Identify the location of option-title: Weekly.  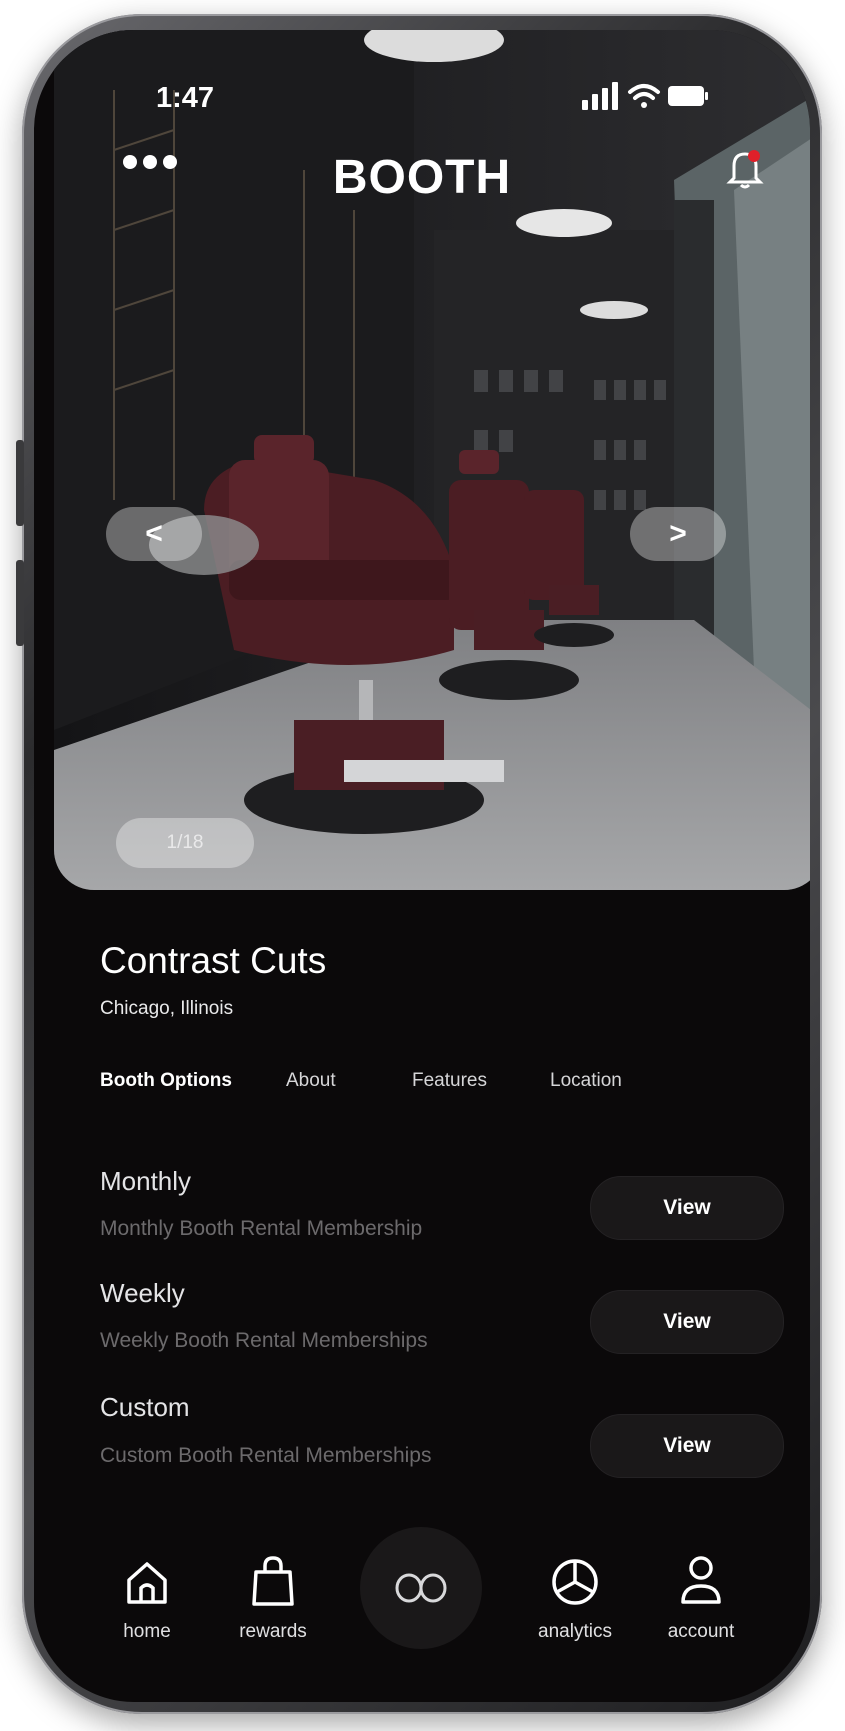
(142, 1293).